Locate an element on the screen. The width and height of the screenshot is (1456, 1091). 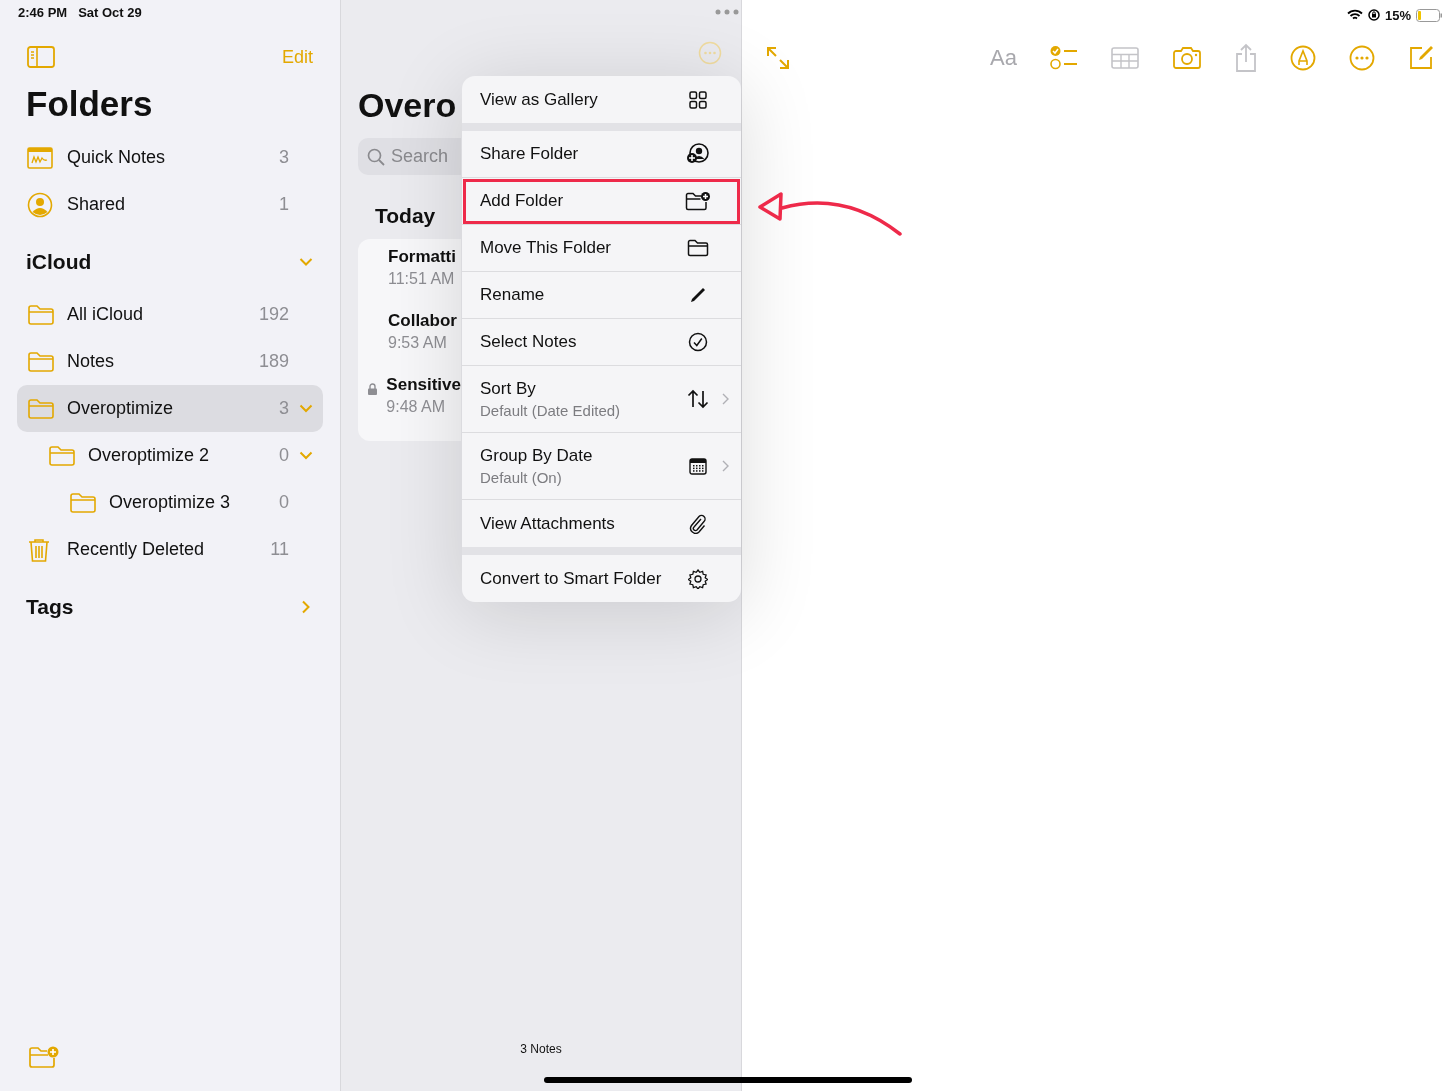
folder-row: Quick Notes 3 is located at coordinates (170, 157).